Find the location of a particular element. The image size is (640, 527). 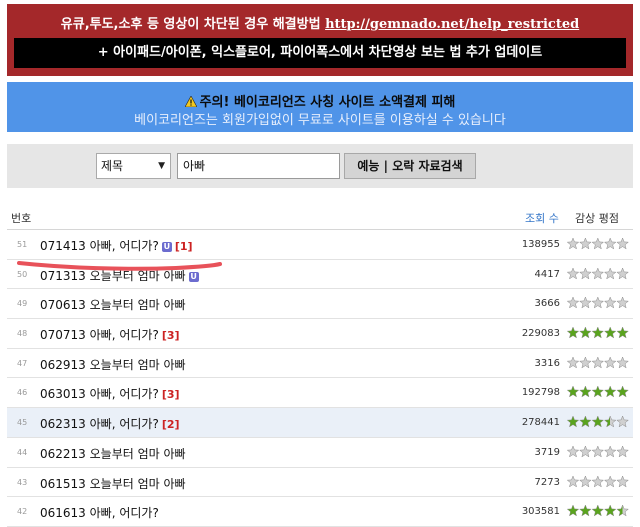

select-value: 제목 is located at coordinates (112, 166).